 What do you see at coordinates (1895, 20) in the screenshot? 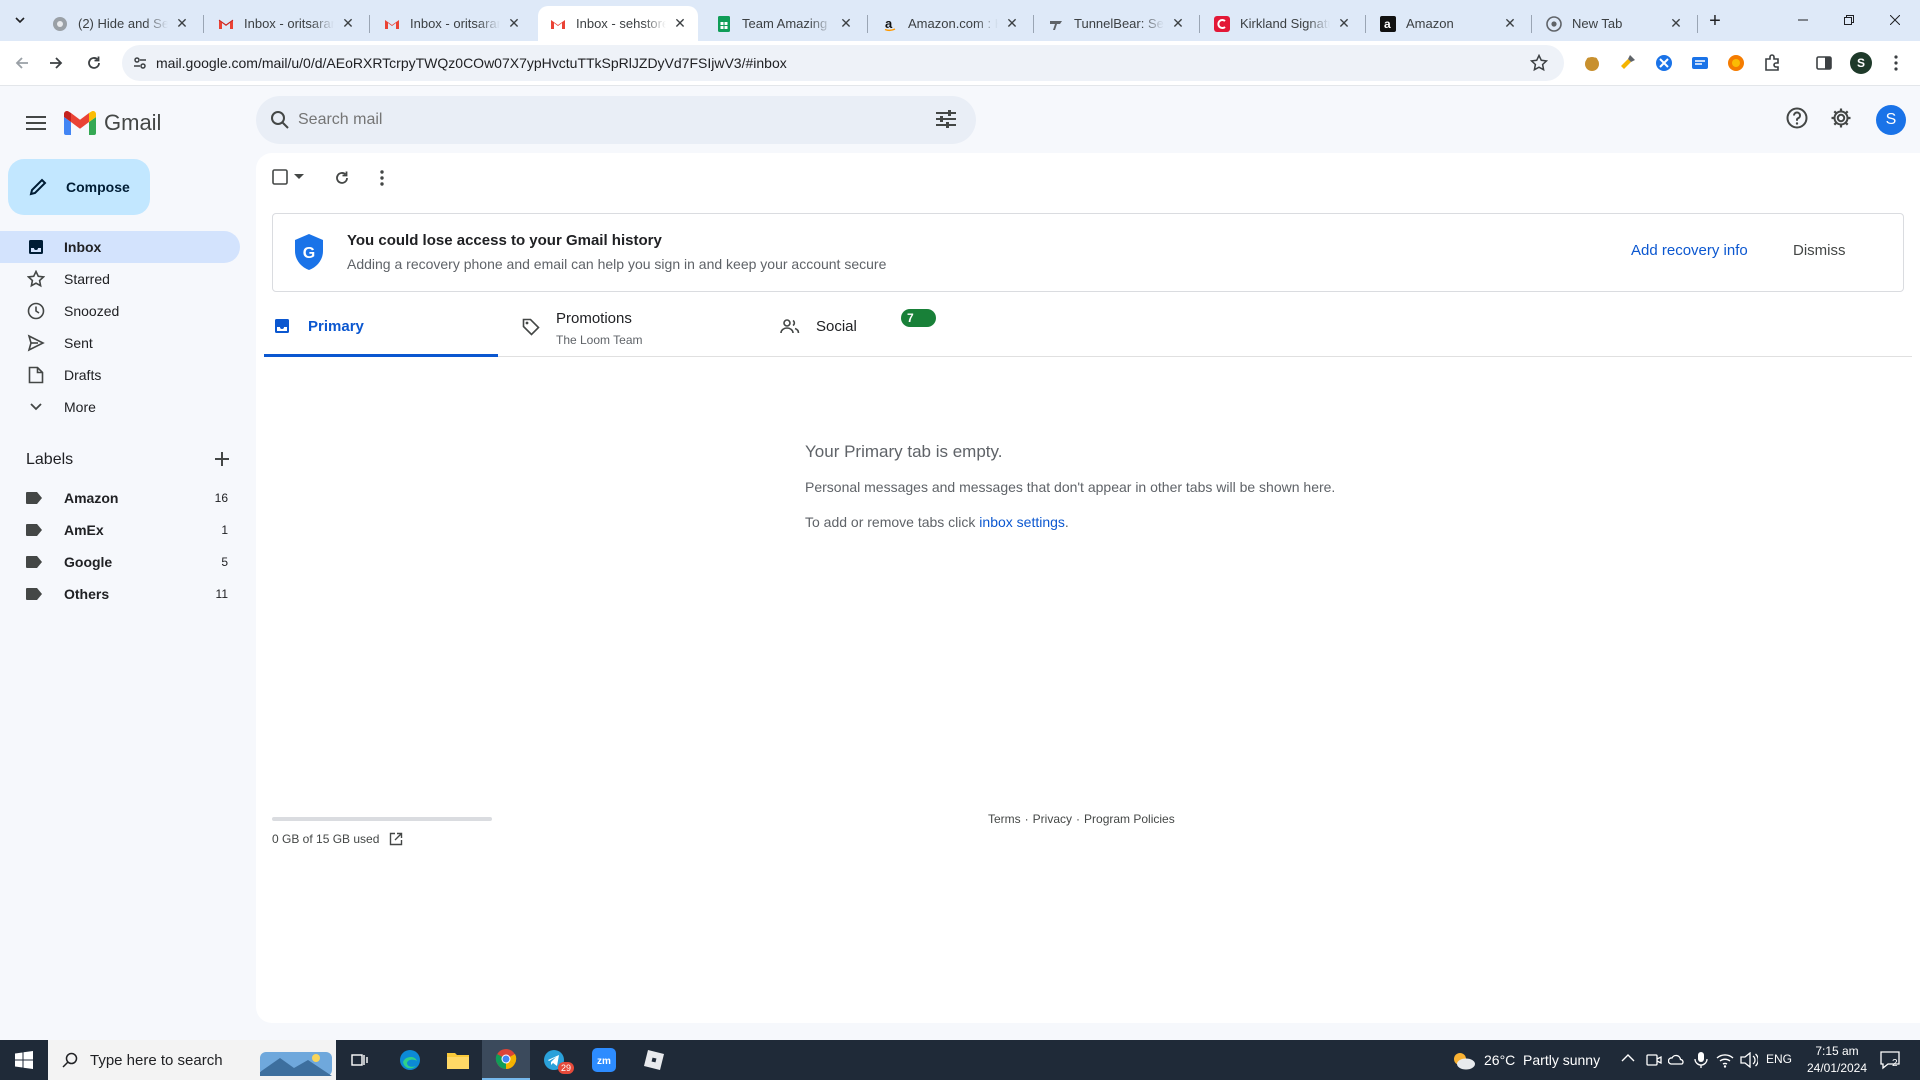
I see `close-window-button` at bounding box center [1895, 20].